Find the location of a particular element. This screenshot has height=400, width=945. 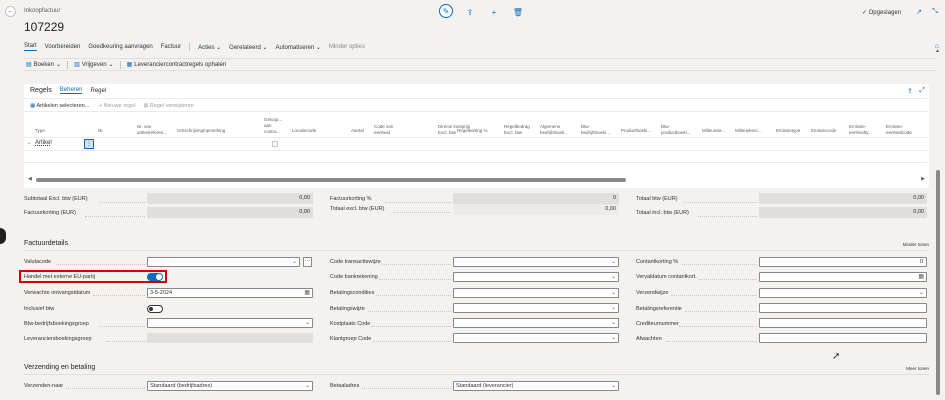

vertical-scrollbar: ▲ is located at coordinates (938, 220).